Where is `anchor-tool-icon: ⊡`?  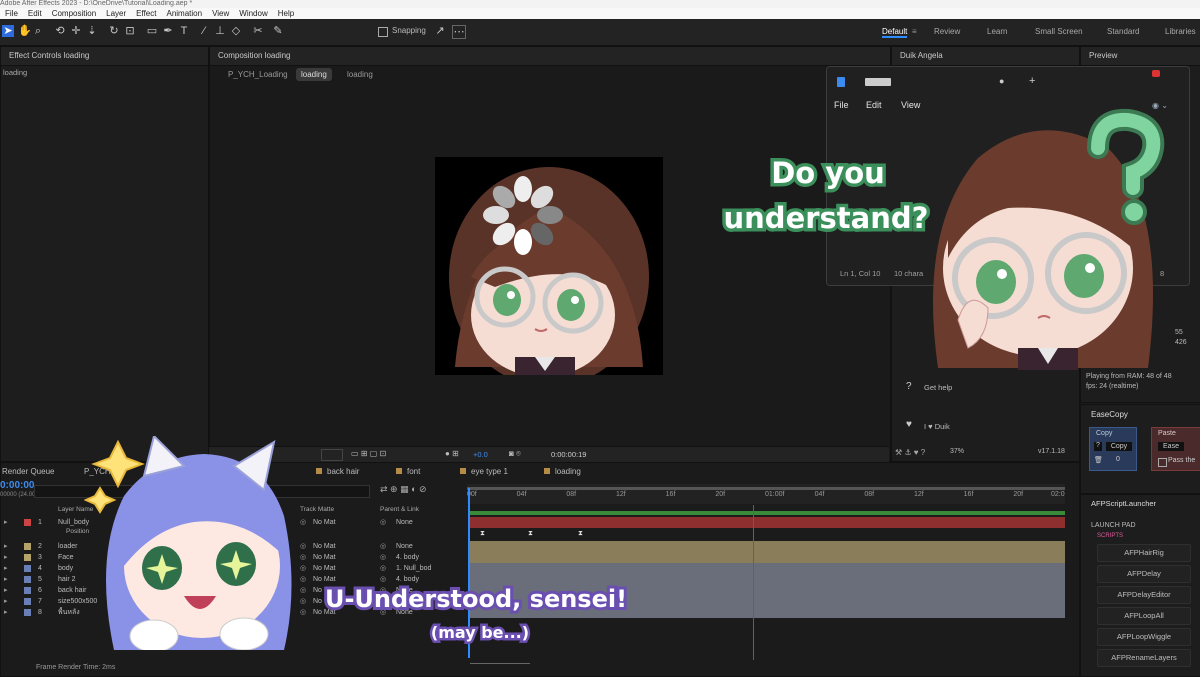 anchor-tool-icon: ⊡ is located at coordinates (130, 31).